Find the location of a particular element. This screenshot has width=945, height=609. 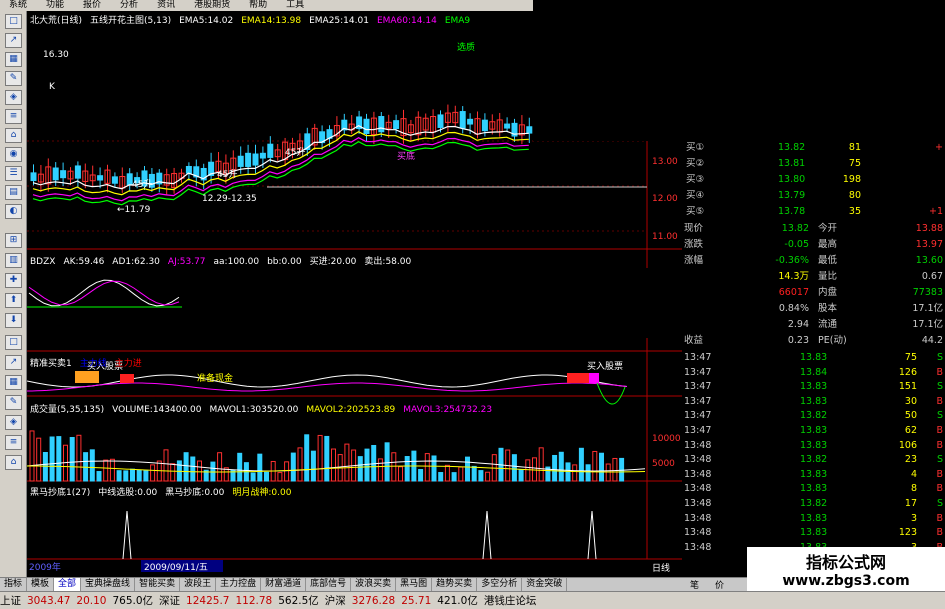

bid-row: 买① 13.82 81 + is located at coordinates (813, 148).